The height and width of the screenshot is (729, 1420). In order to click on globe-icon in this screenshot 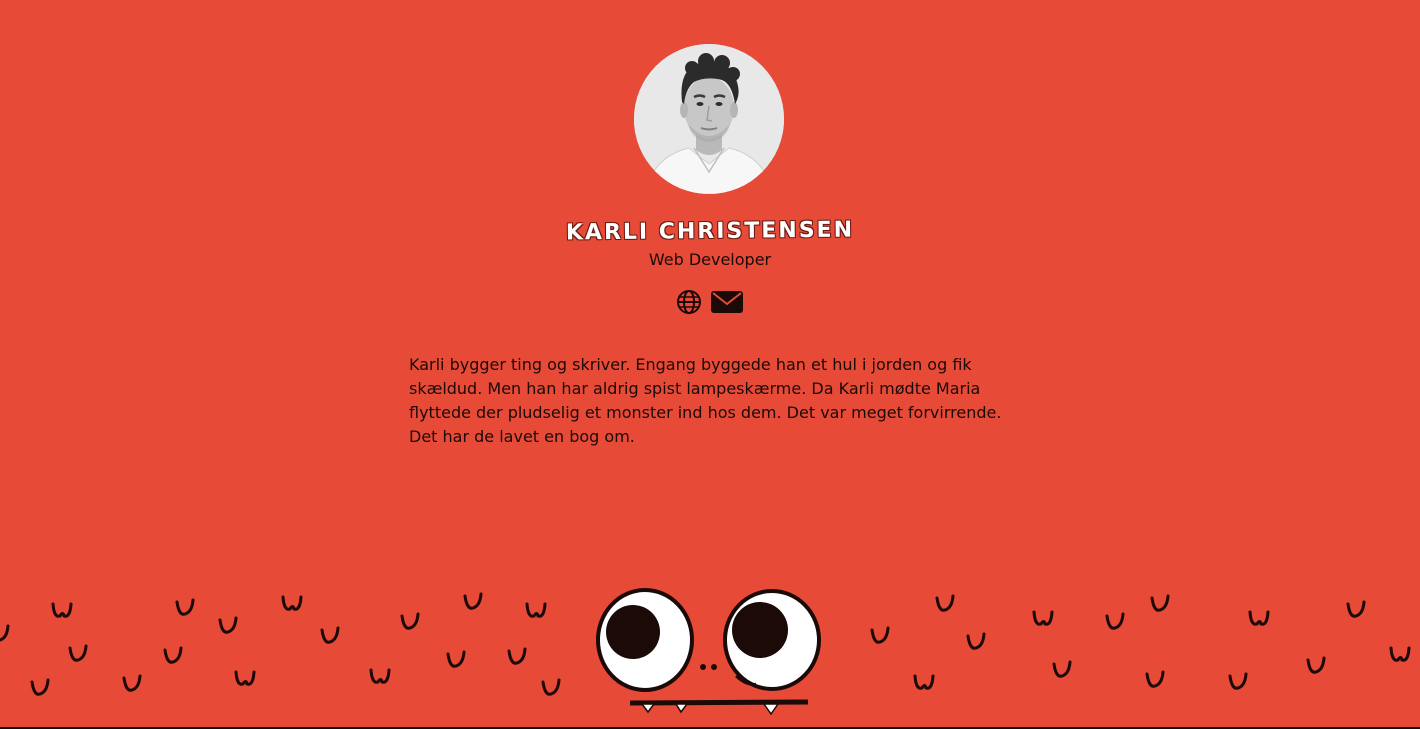, I will do `click(689, 302)`.